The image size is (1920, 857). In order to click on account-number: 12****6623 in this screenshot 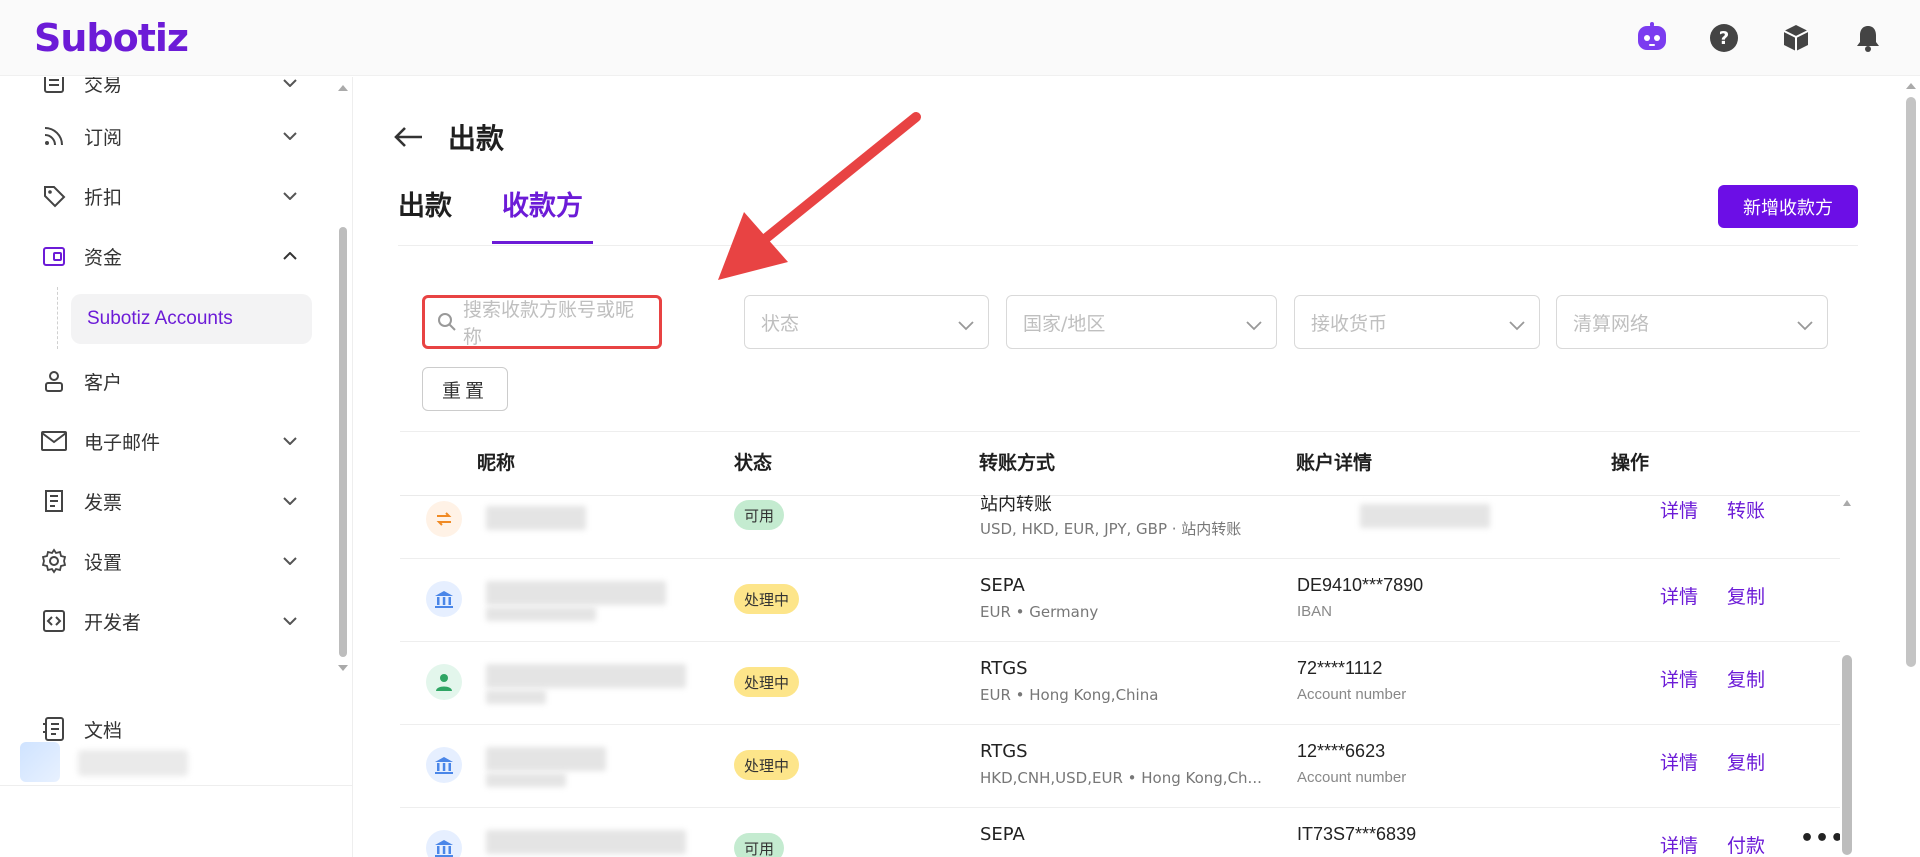, I will do `click(1341, 751)`.